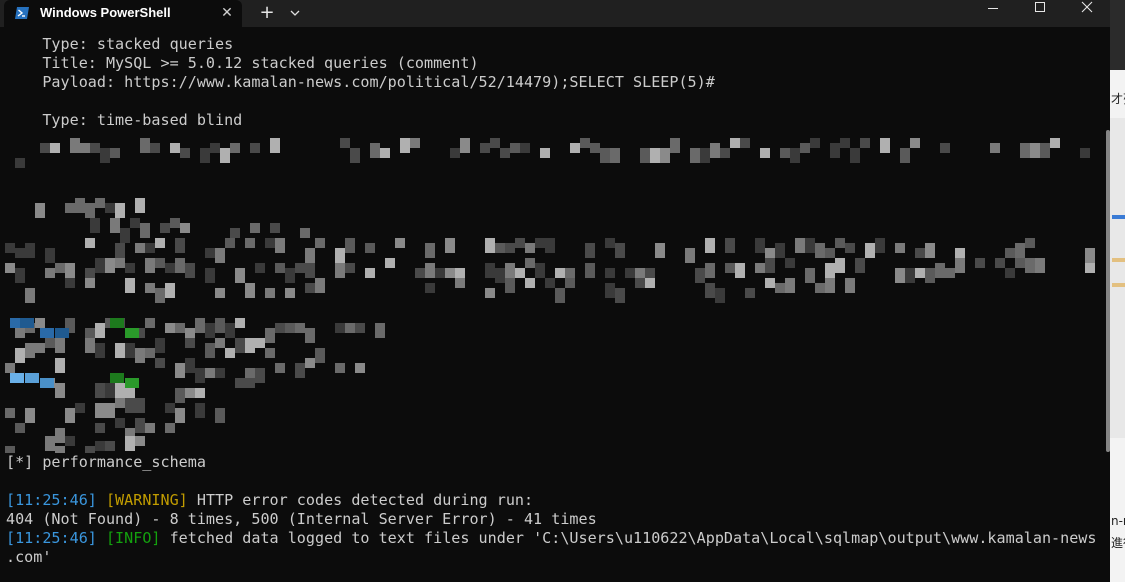 This screenshot has width=1125, height=582. I want to click on info-level: [INFO], so click(133, 538).